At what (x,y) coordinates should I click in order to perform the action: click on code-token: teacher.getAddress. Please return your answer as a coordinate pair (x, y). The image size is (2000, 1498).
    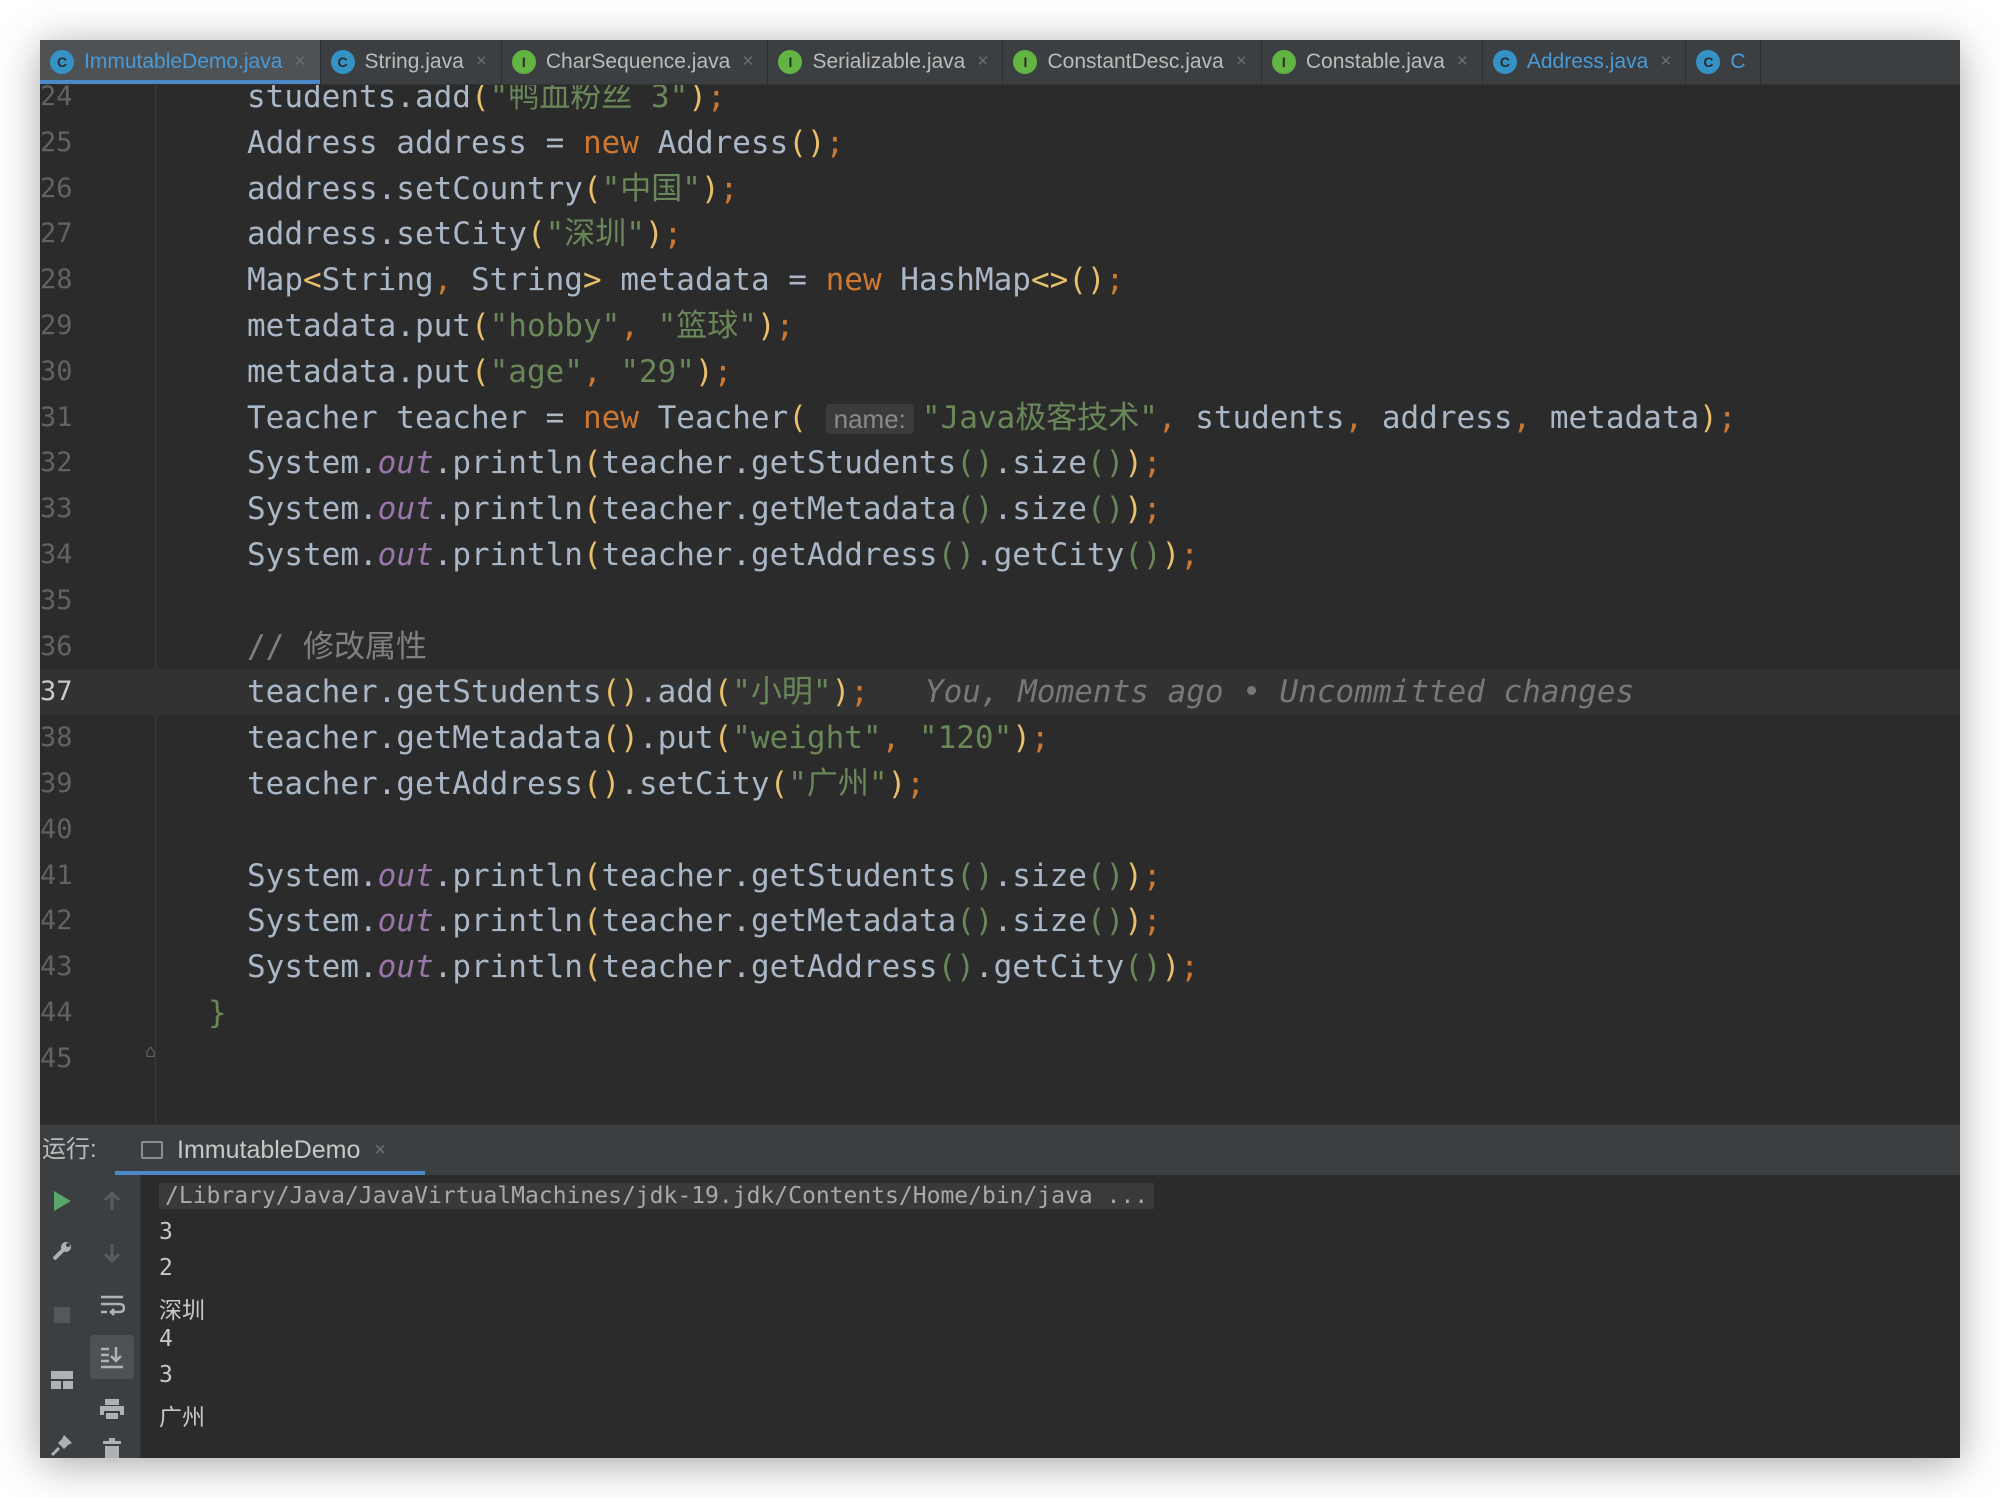
    Looking at the image, I should click on (769, 967).